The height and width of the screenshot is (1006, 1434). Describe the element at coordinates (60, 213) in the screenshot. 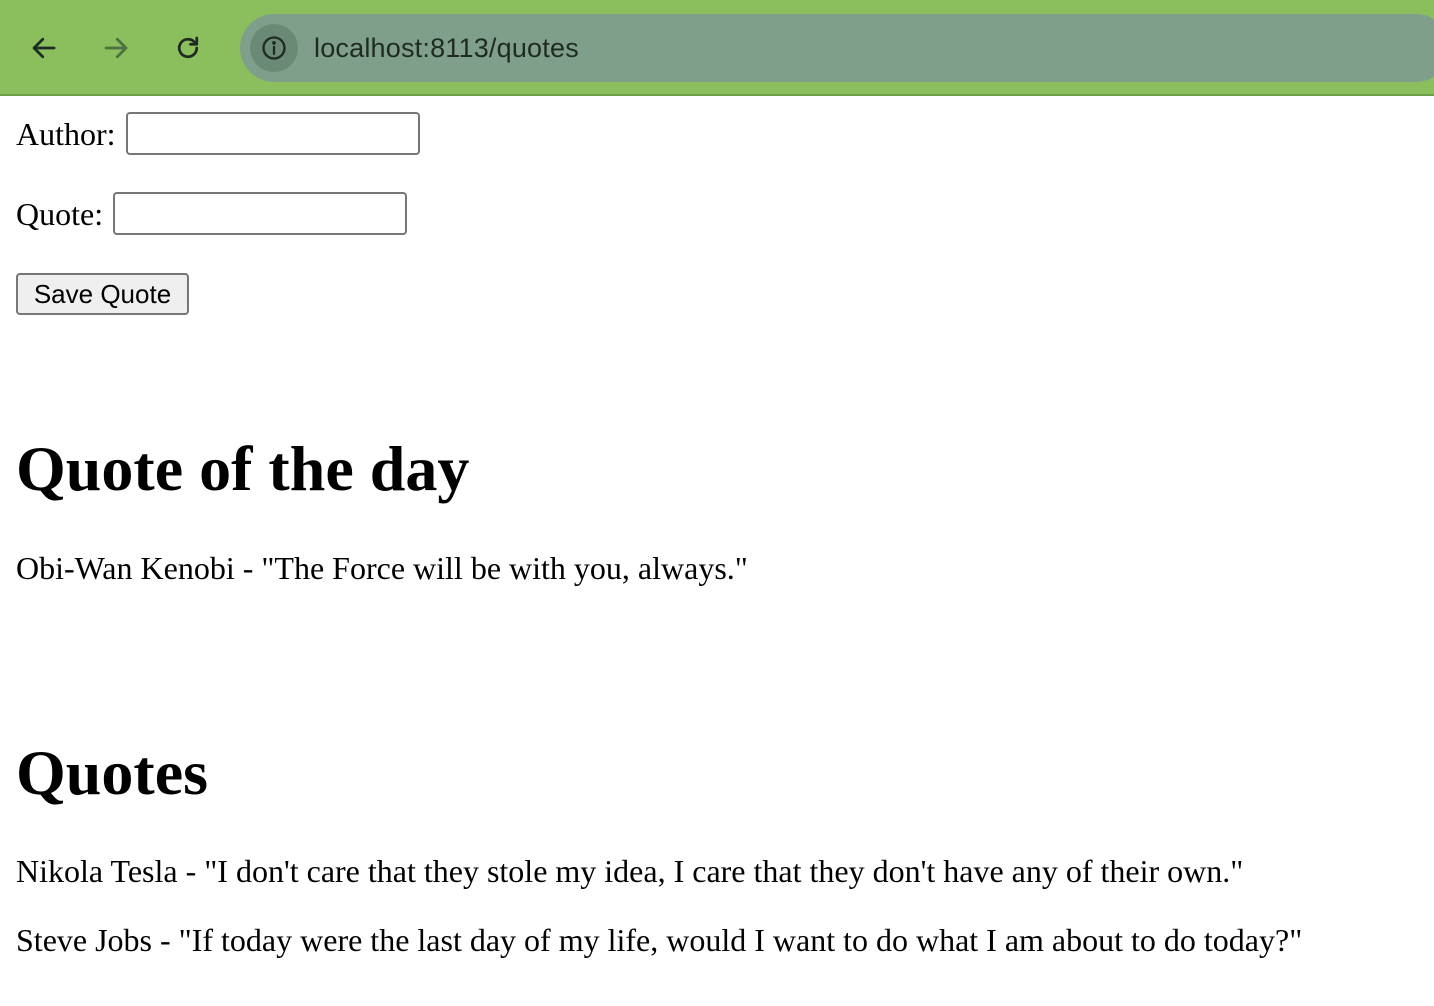

I see `quote-label: Quote:` at that location.